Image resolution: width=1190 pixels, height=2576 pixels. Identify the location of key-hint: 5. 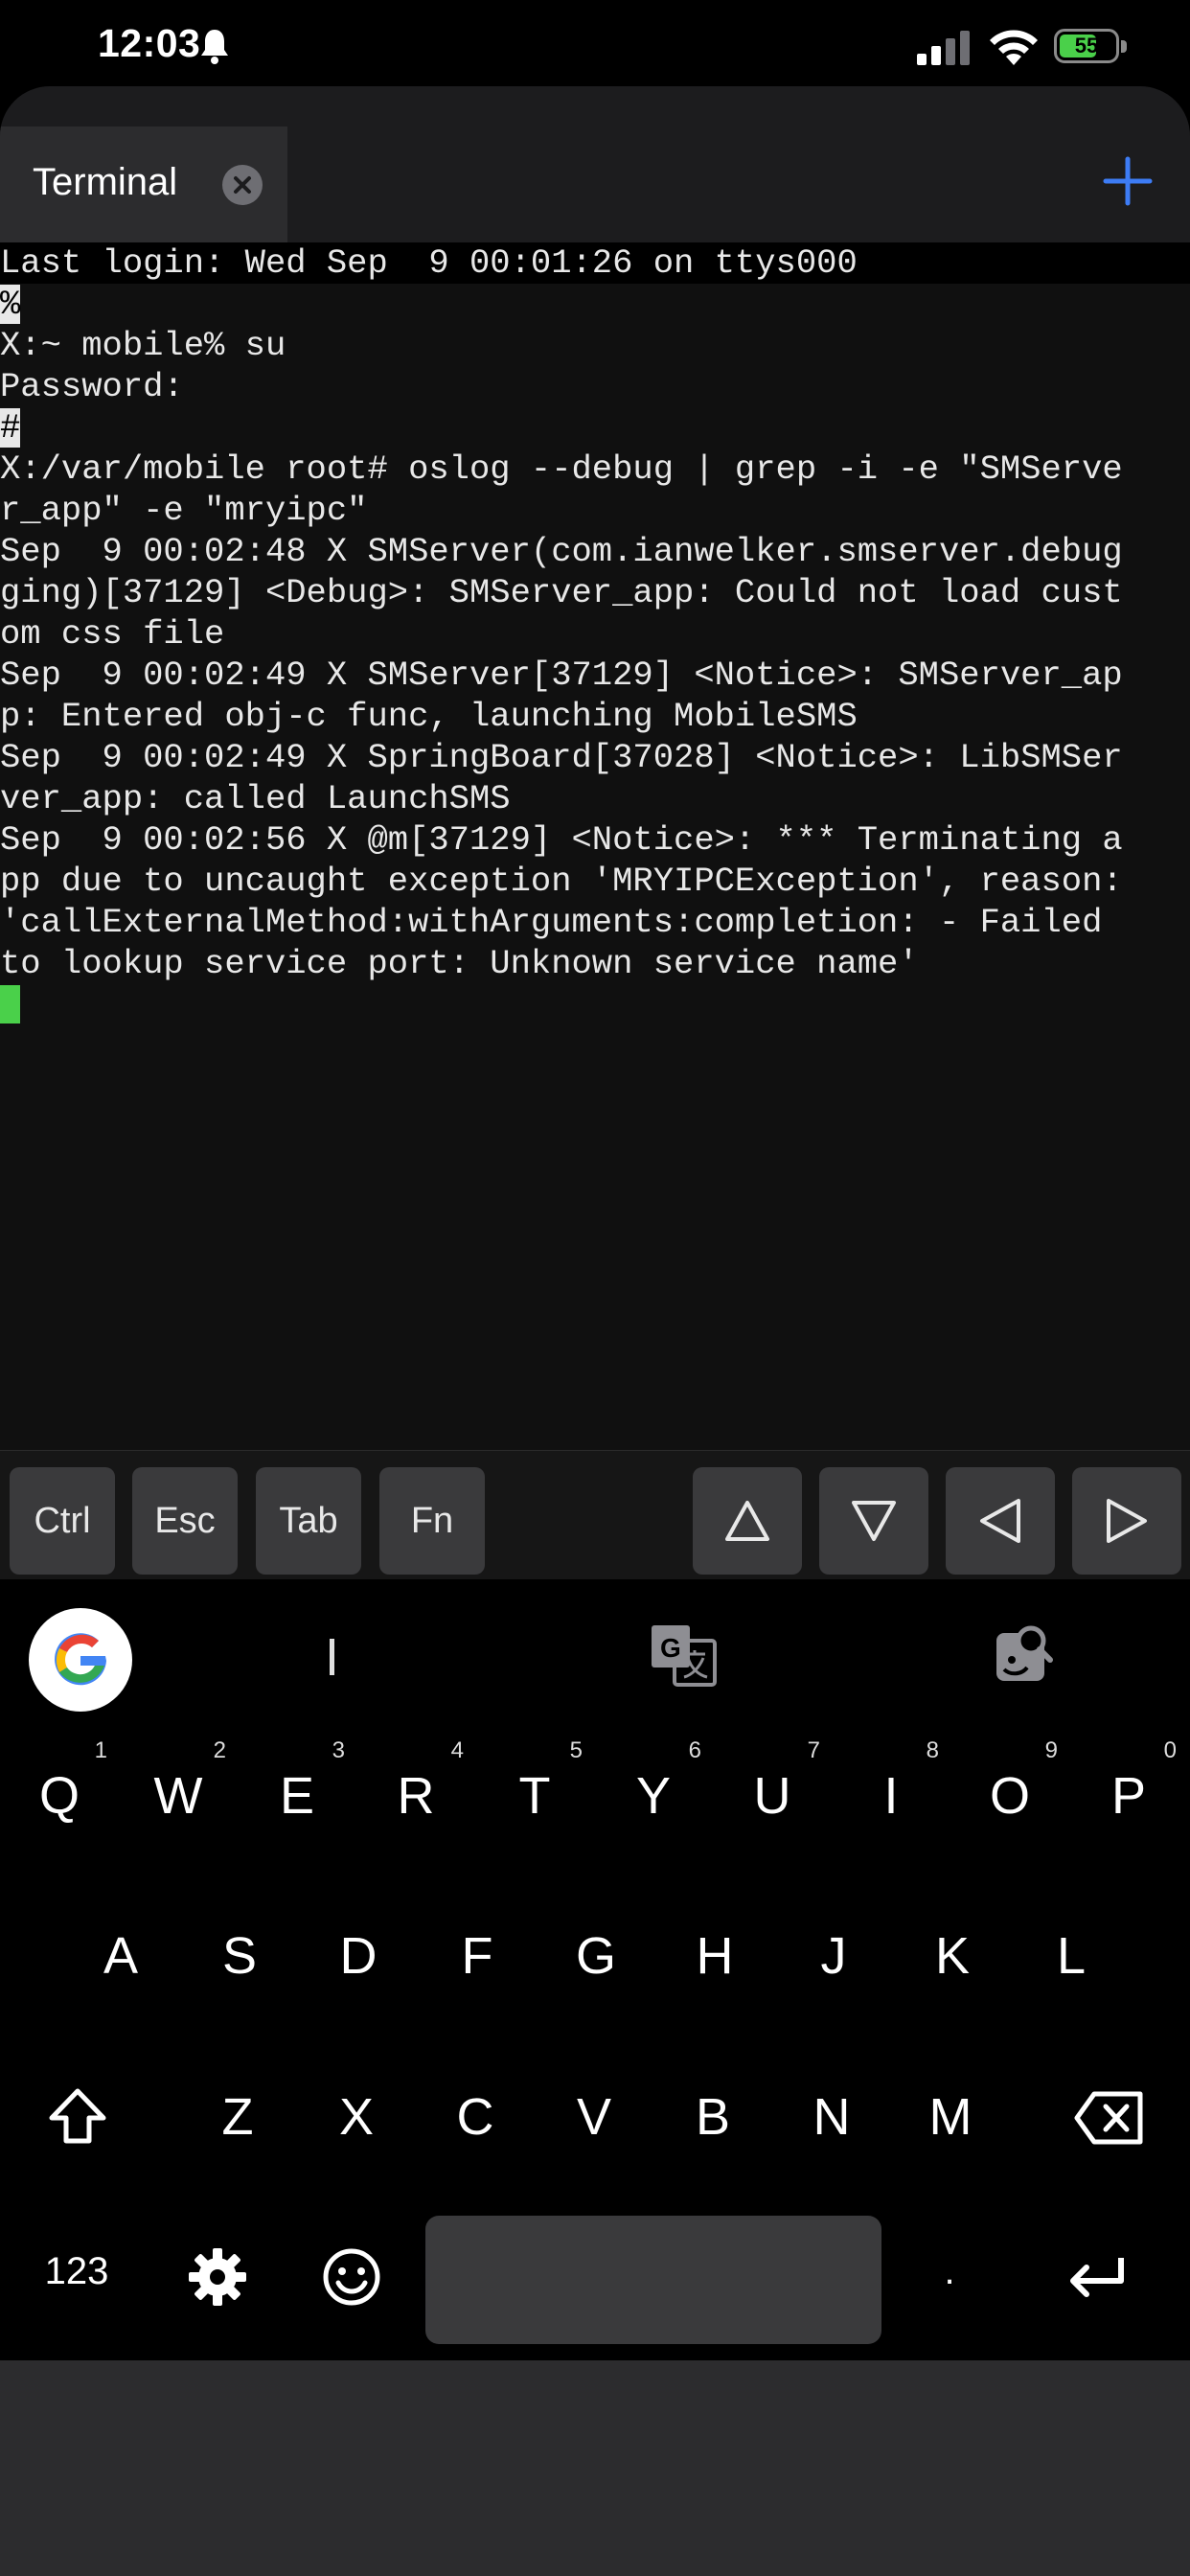
(576, 1750).